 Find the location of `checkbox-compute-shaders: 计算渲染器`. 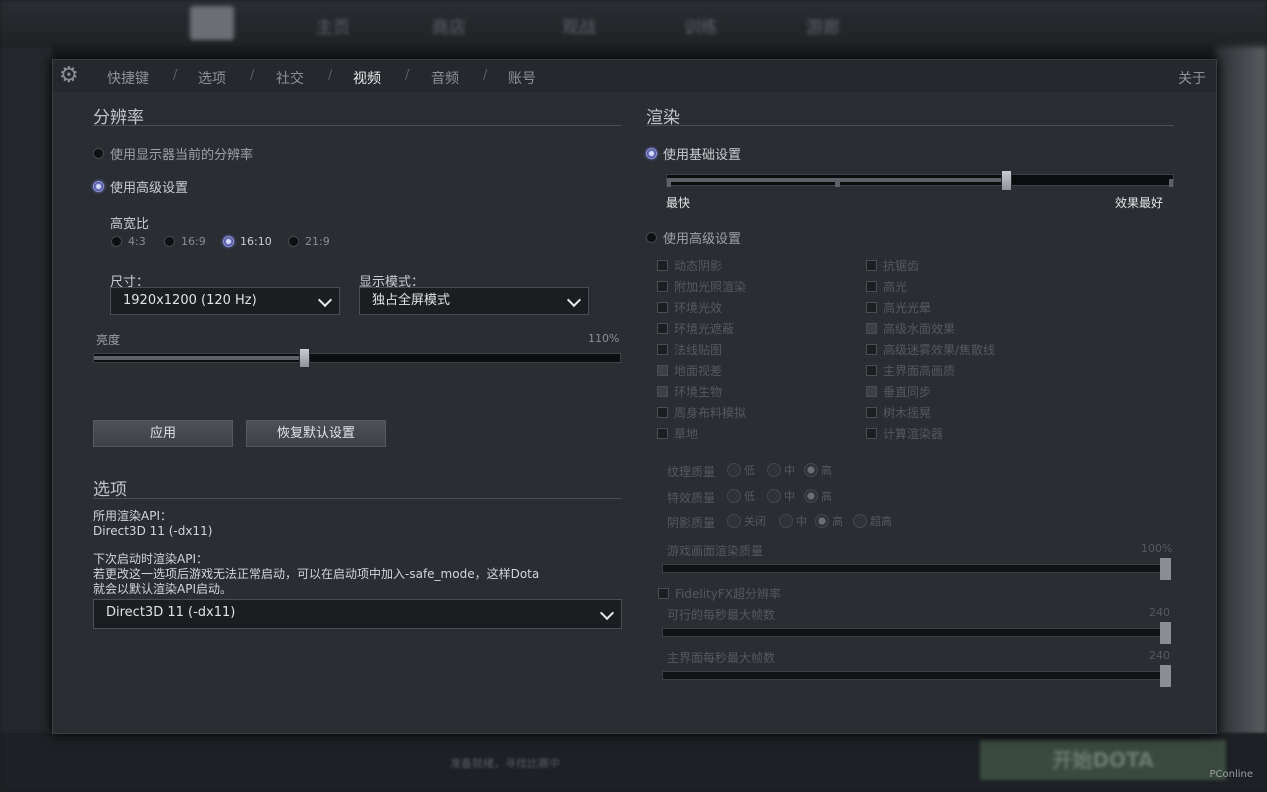

checkbox-compute-shaders: 计算渲染器 is located at coordinates (904, 433).